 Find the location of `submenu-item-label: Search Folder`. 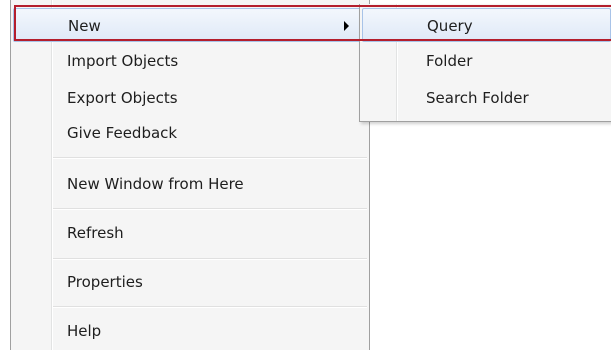

submenu-item-label: Search Folder is located at coordinates (477, 98).